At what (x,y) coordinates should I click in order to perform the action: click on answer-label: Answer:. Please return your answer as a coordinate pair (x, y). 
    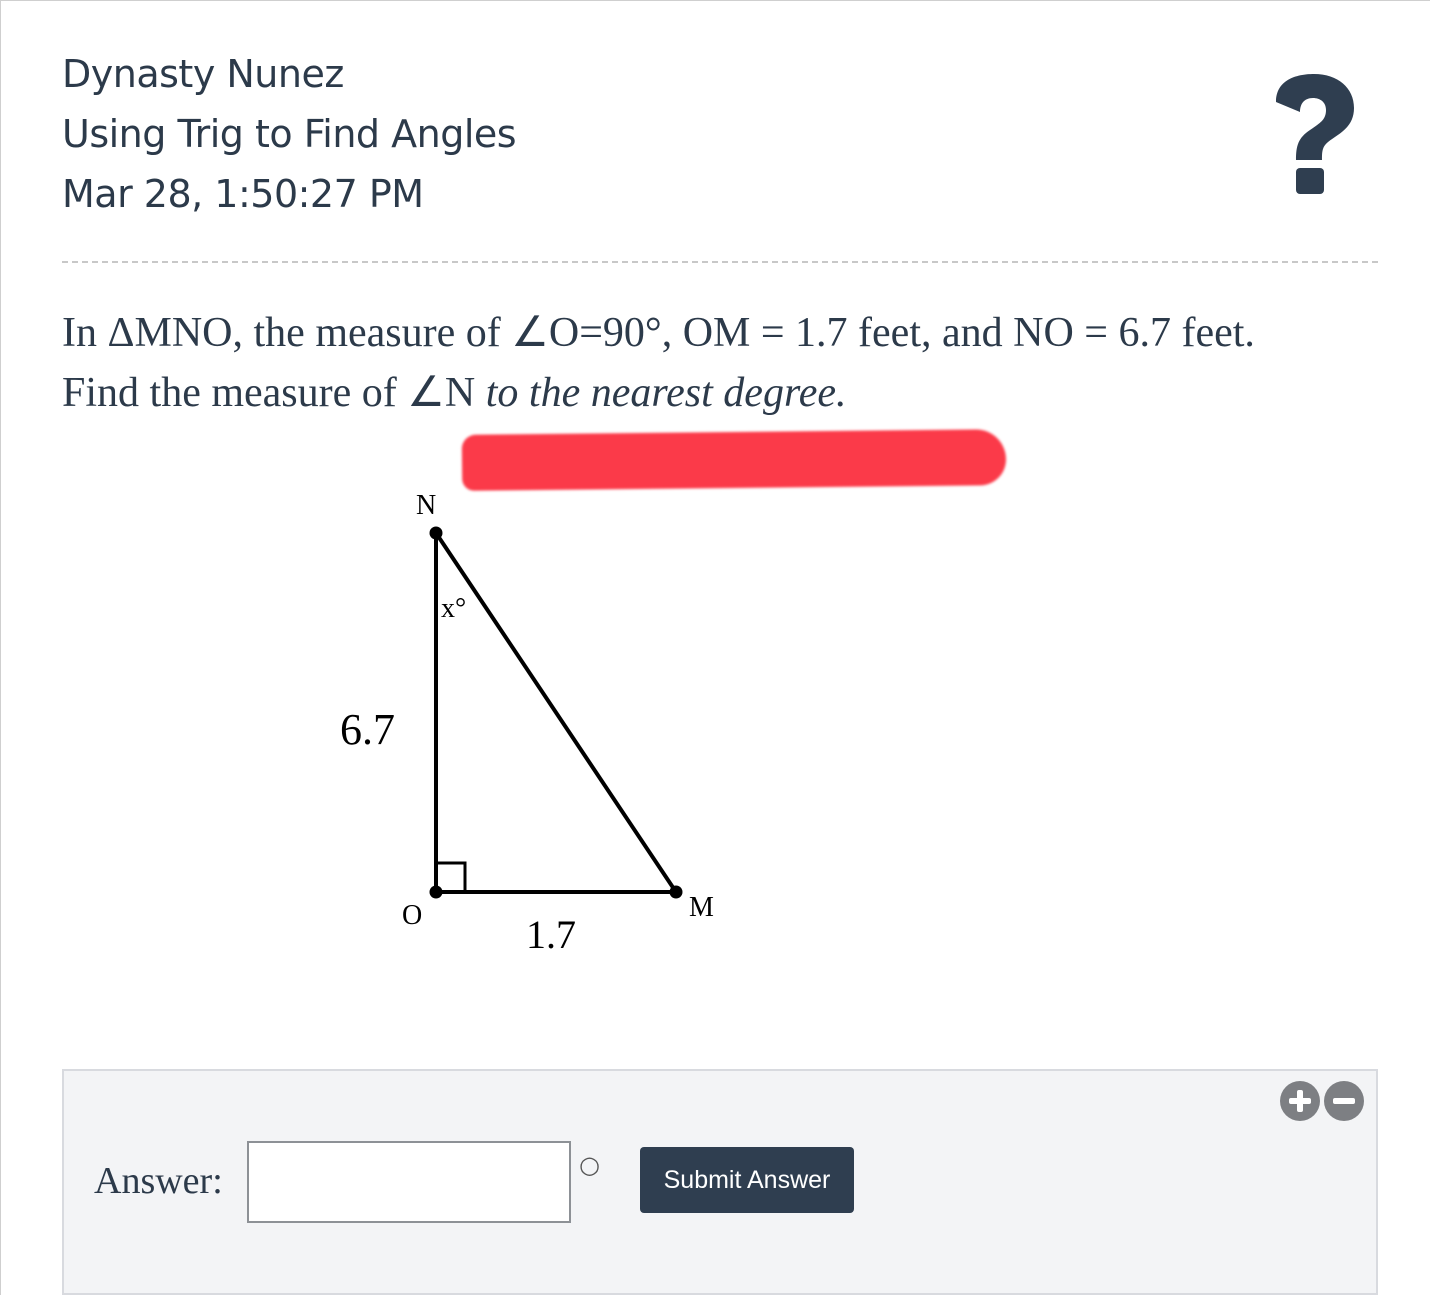
    Looking at the image, I should click on (158, 1181).